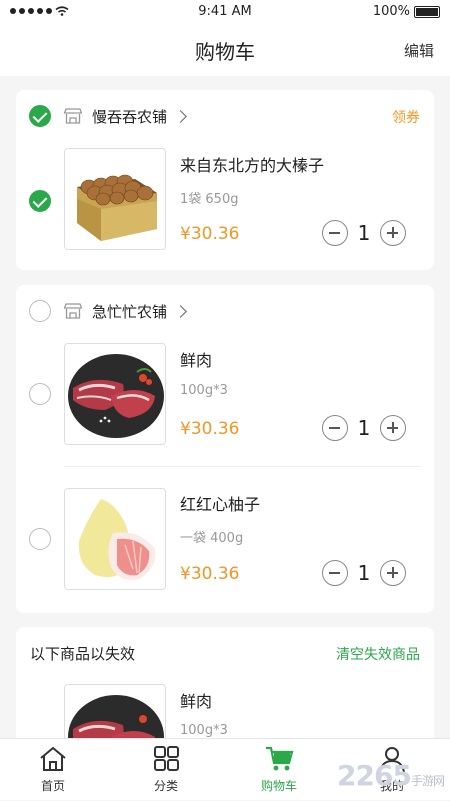  Describe the element at coordinates (53, 785) in the screenshot. I see `tab-label: 首页` at that location.